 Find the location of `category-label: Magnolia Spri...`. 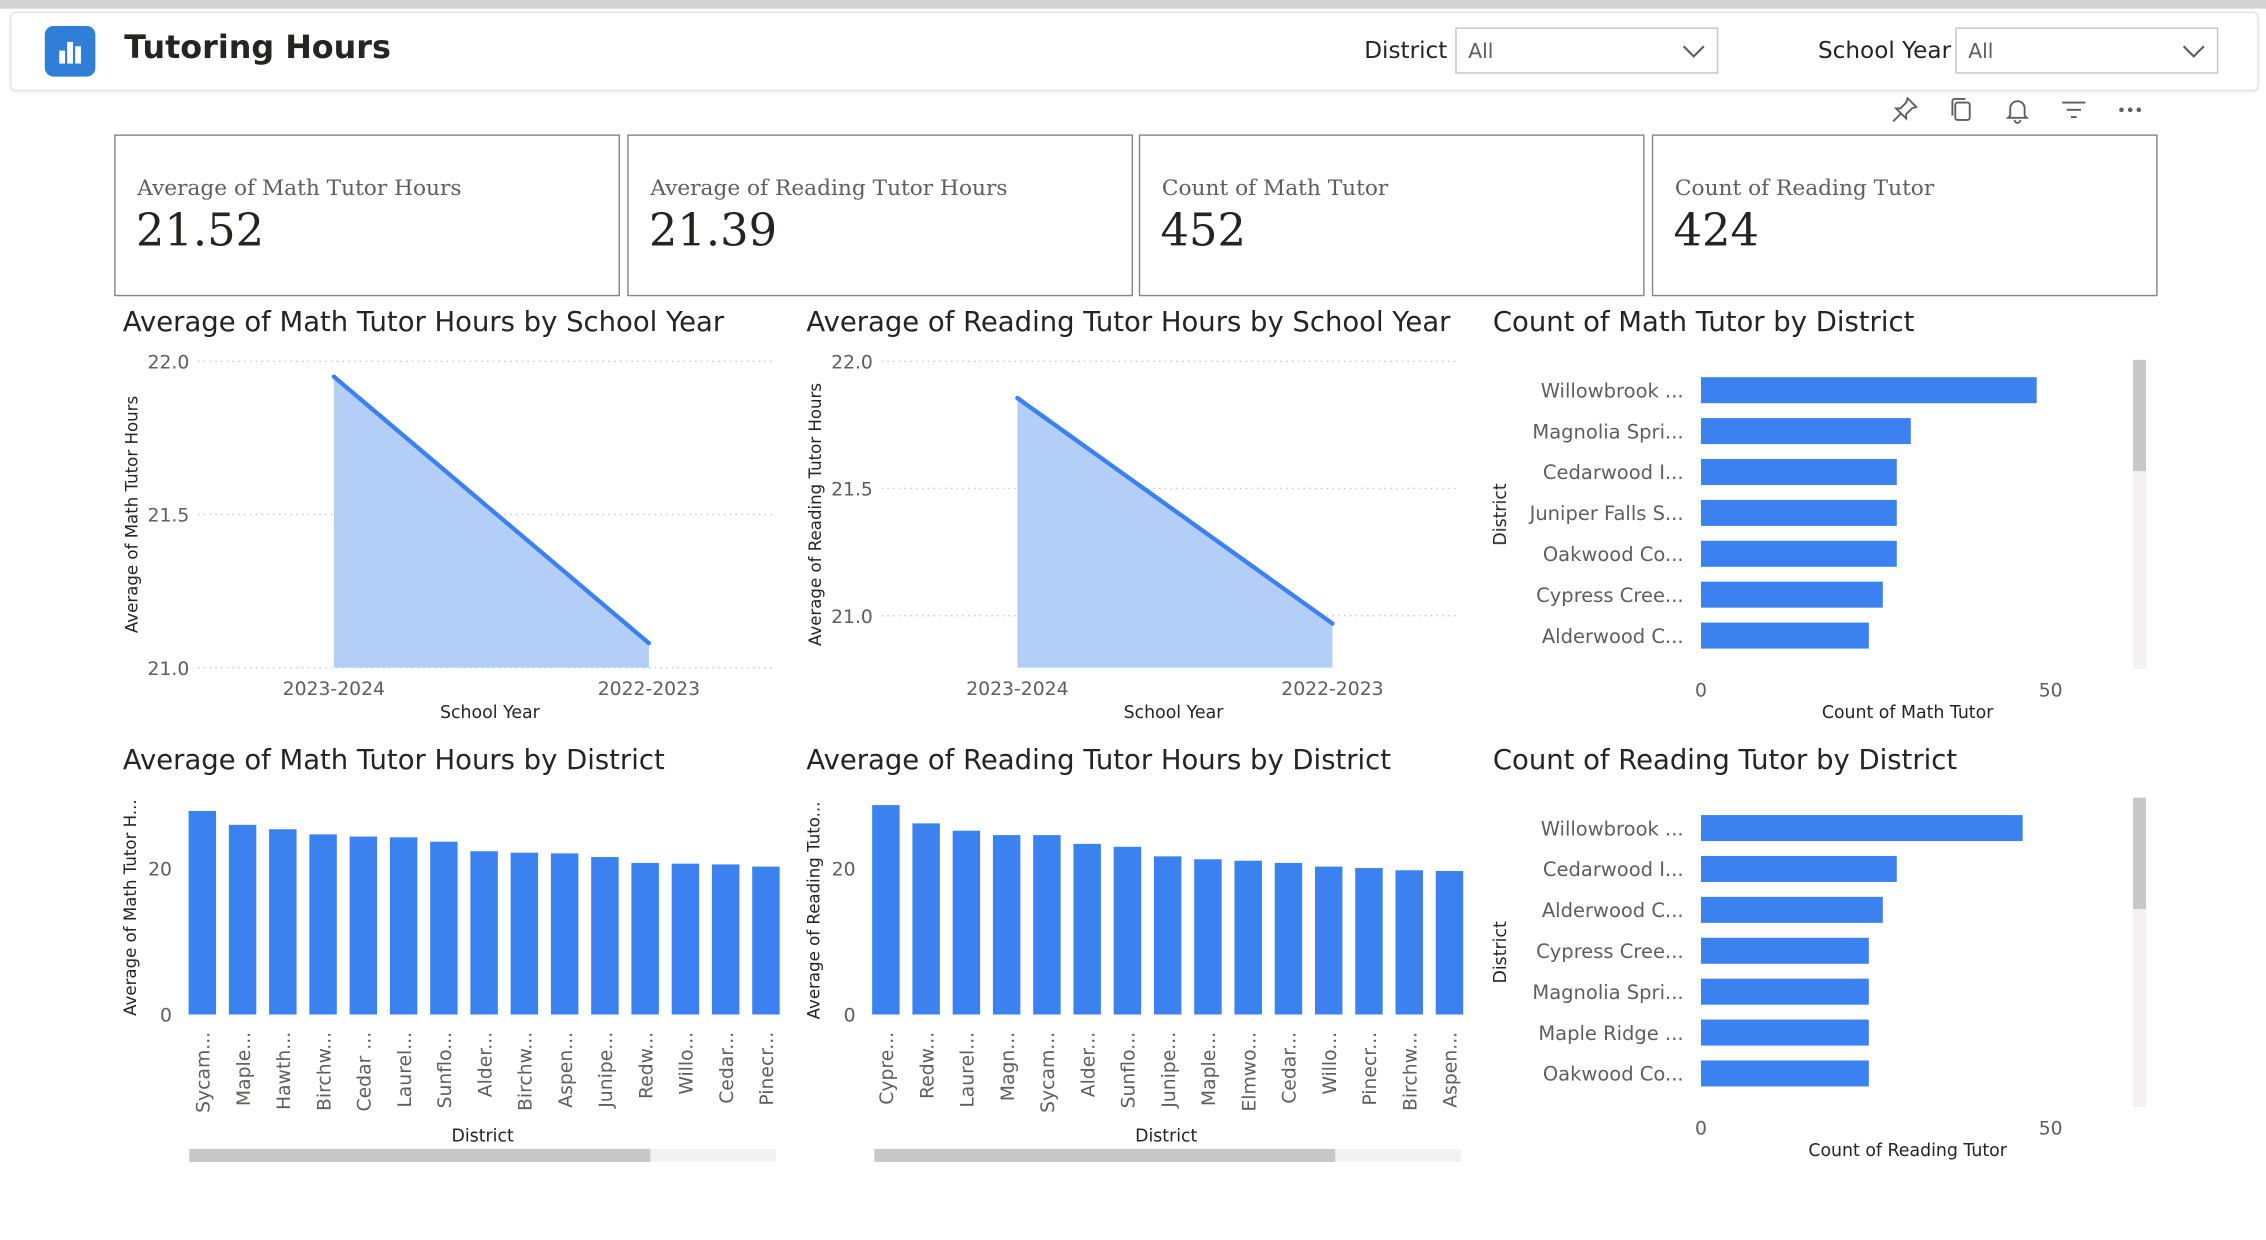

category-label: Magnolia Spri... is located at coordinates (1607, 992).